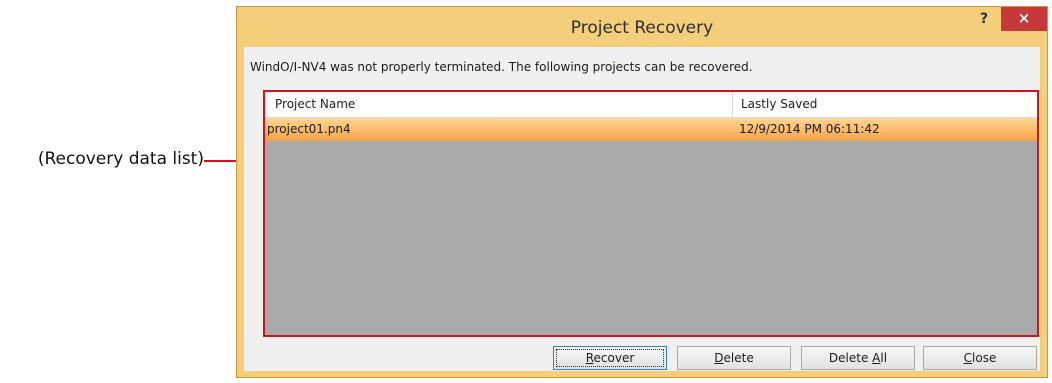 The width and height of the screenshot is (1052, 383). Describe the element at coordinates (589, 358) in the screenshot. I see `recover-mnemonic: R` at that location.